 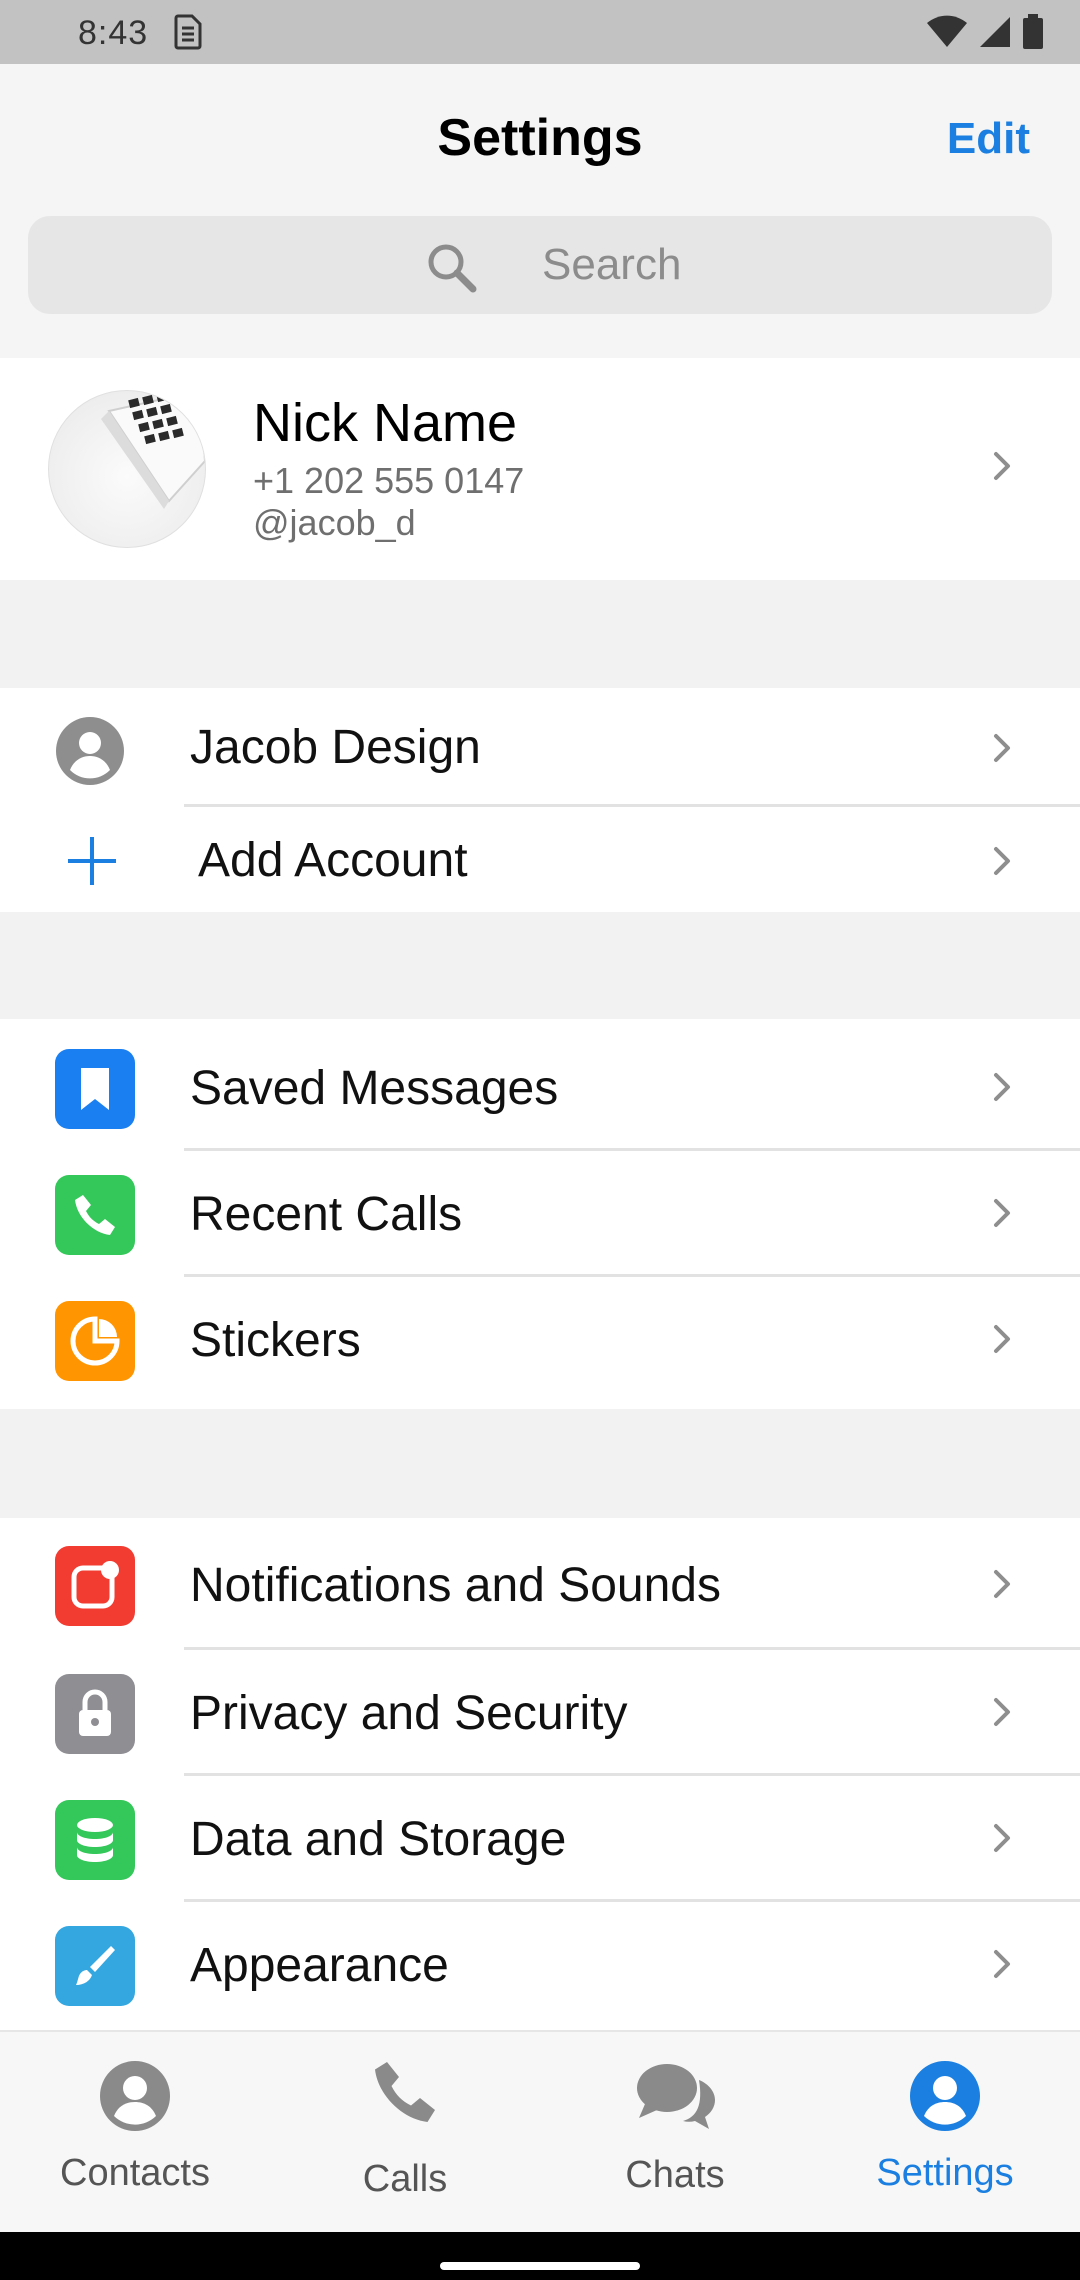 I want to click on wifi-icon, so click(x=947, y=34).